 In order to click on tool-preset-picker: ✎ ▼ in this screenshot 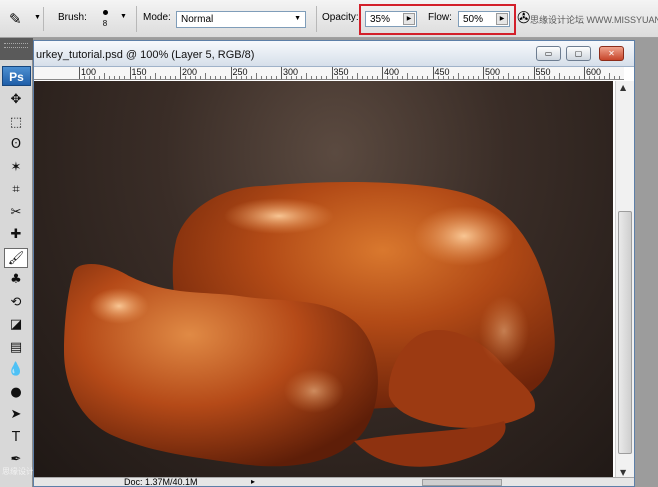, I will do `click(24, 19)`.